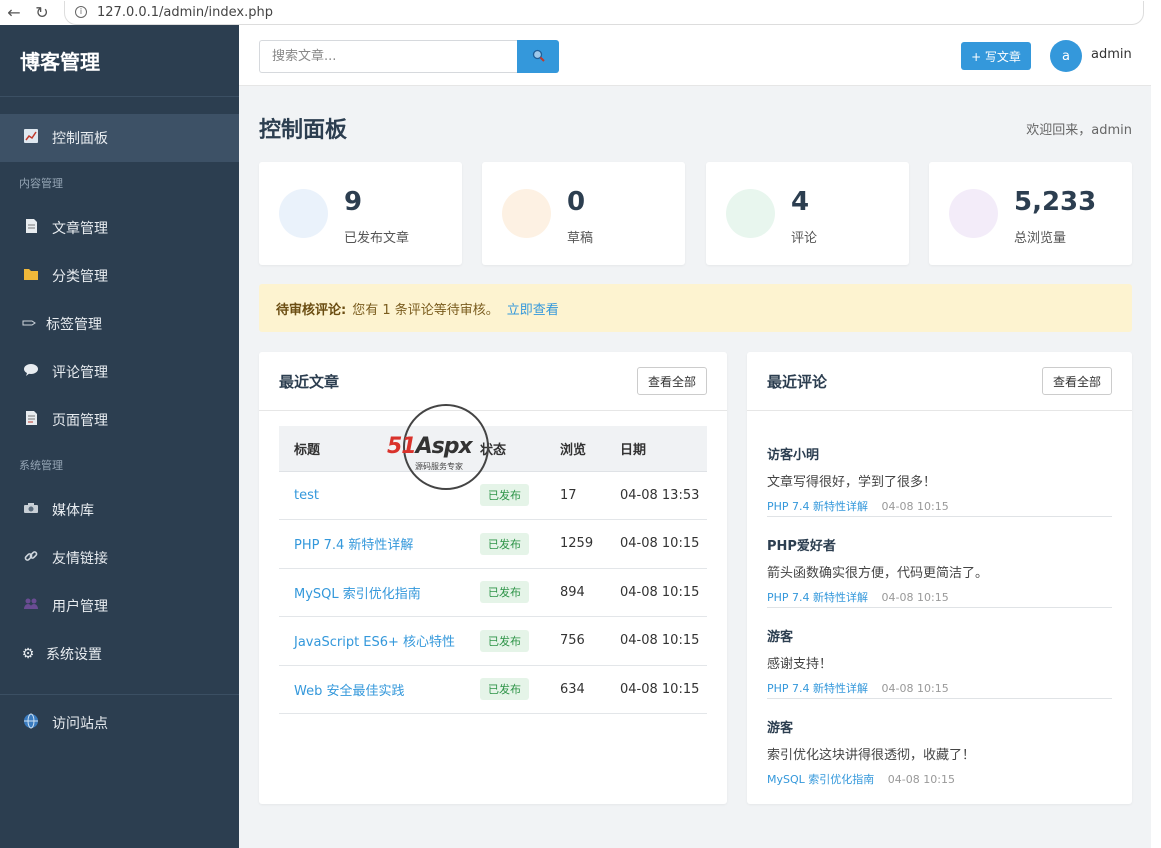  I want to click on column-header-views: 浏览, so click(575, 449).